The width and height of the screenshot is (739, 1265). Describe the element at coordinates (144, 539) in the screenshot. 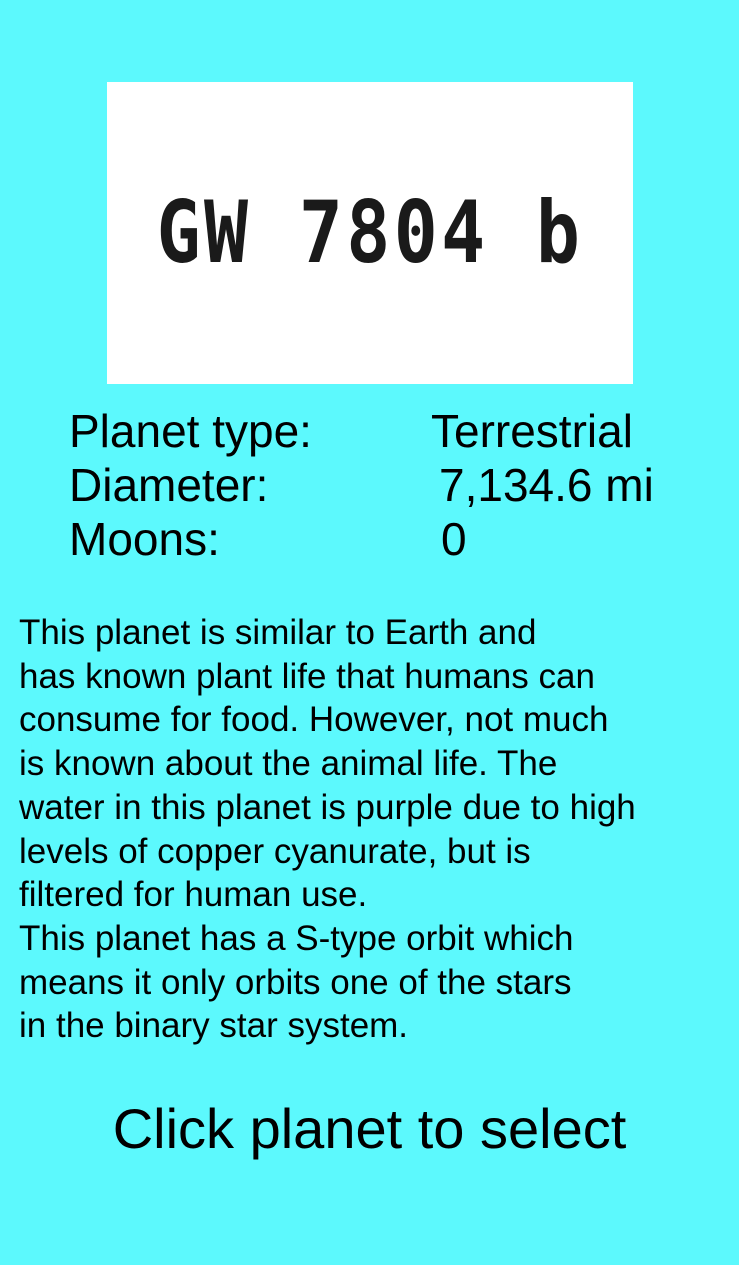

I see `moons-label: Moons:` at that location.